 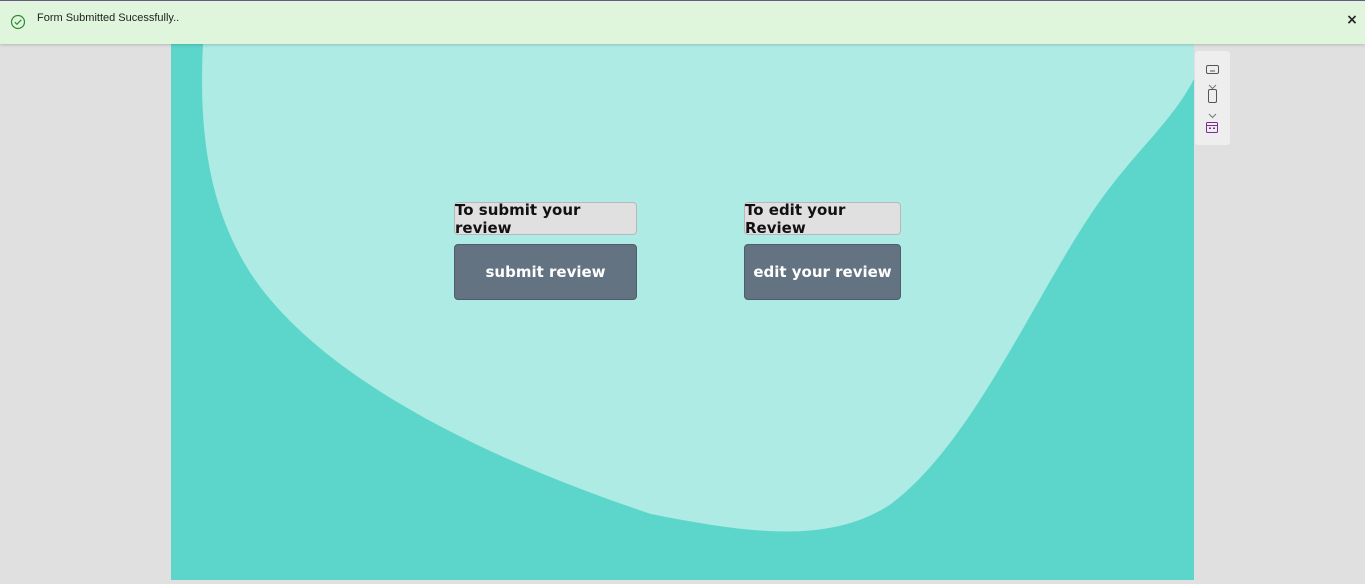 I want to click on edit-review-button: edit your review, so click(x=822, y=272).